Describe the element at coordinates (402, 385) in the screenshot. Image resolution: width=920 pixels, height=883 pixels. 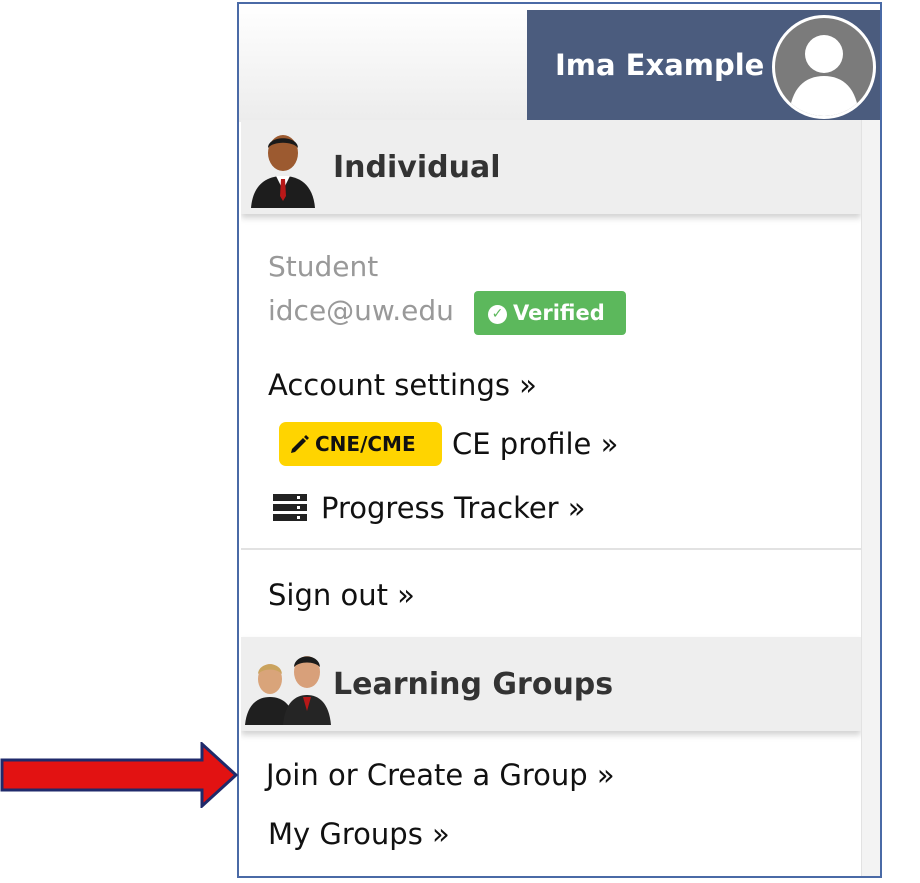
I see `account-settings-link: Account settings »` at that location.